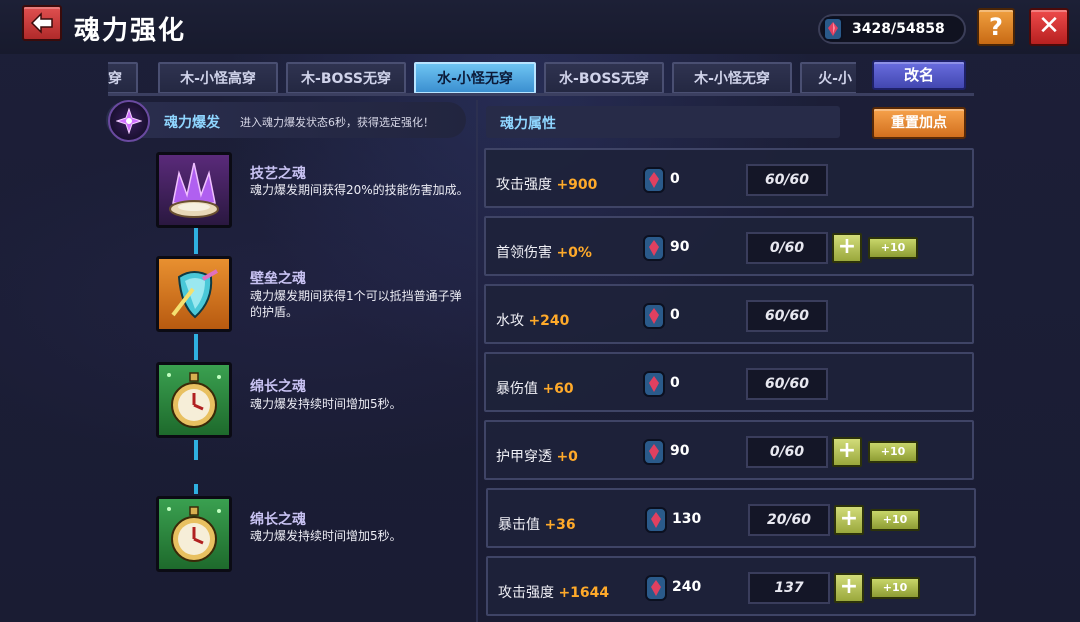 The height and width of the screenshot is (622, 1080). What do you see at coordinates (604, 78) in the screenshot?
I see `tab-4: 水-BOSS无穿` at bounding box center [604, 78].